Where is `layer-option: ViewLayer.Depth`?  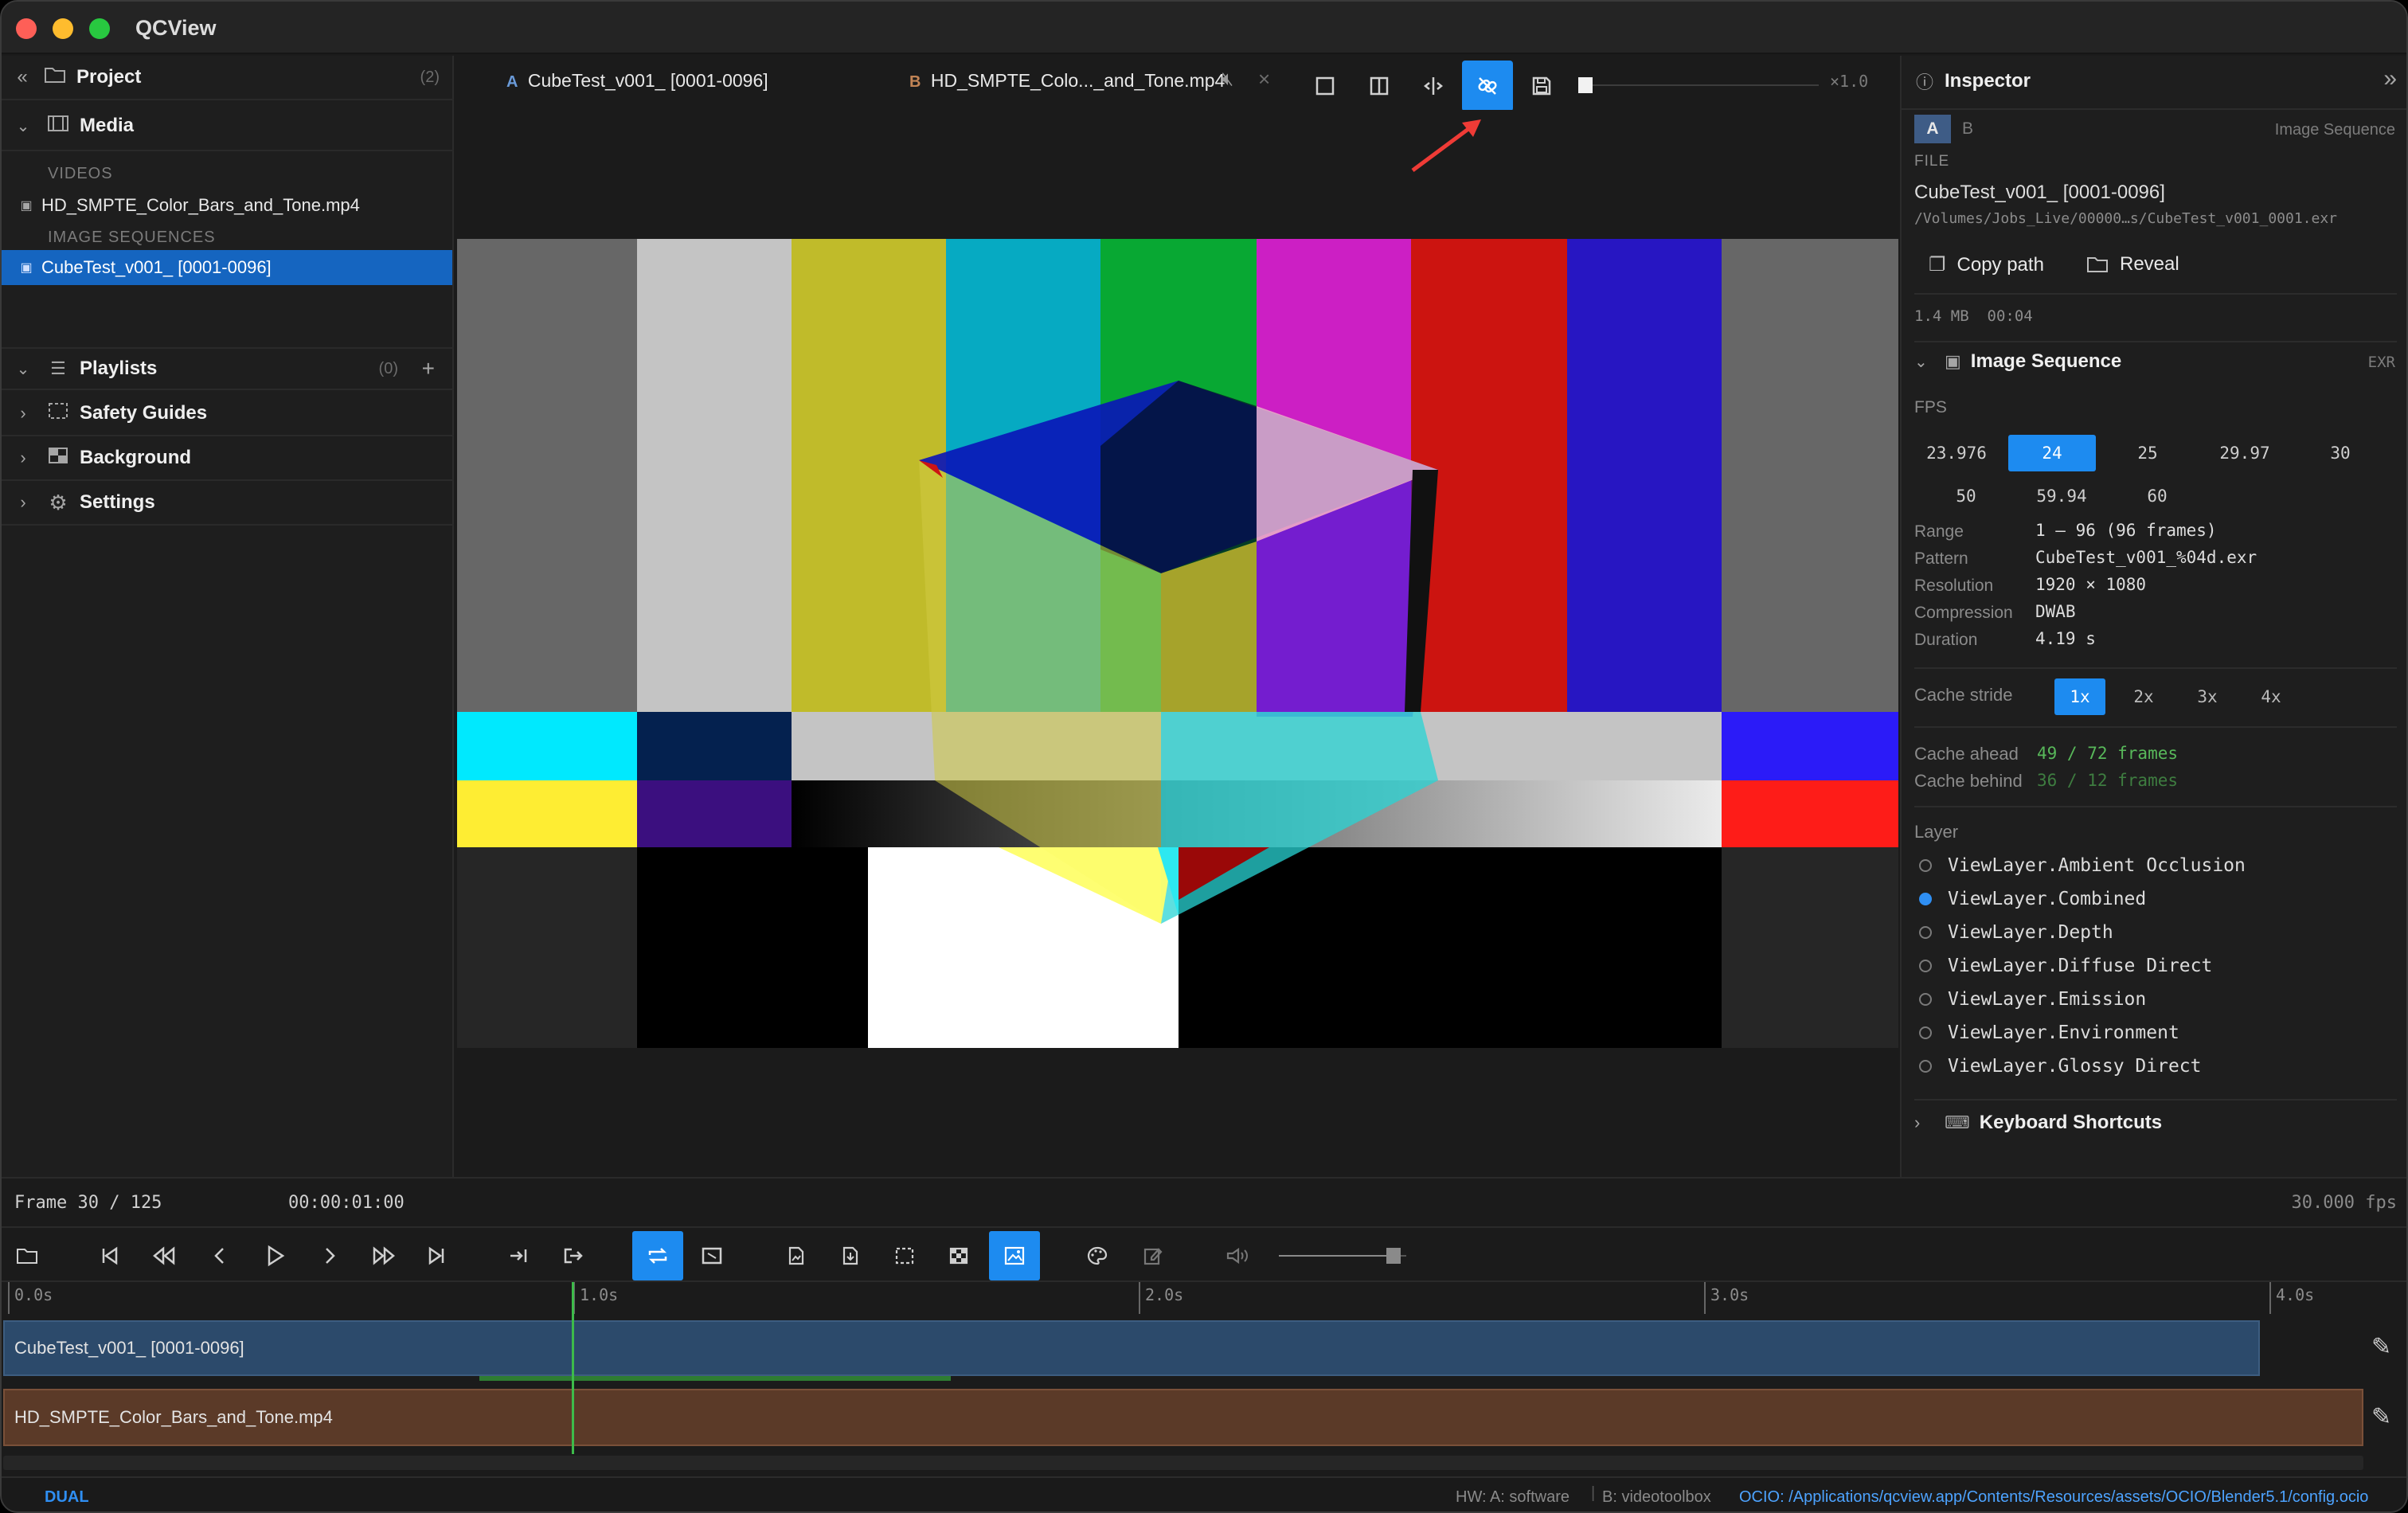 layer-option: ViewLayer.Depth is located at coordinates (2016, 933).